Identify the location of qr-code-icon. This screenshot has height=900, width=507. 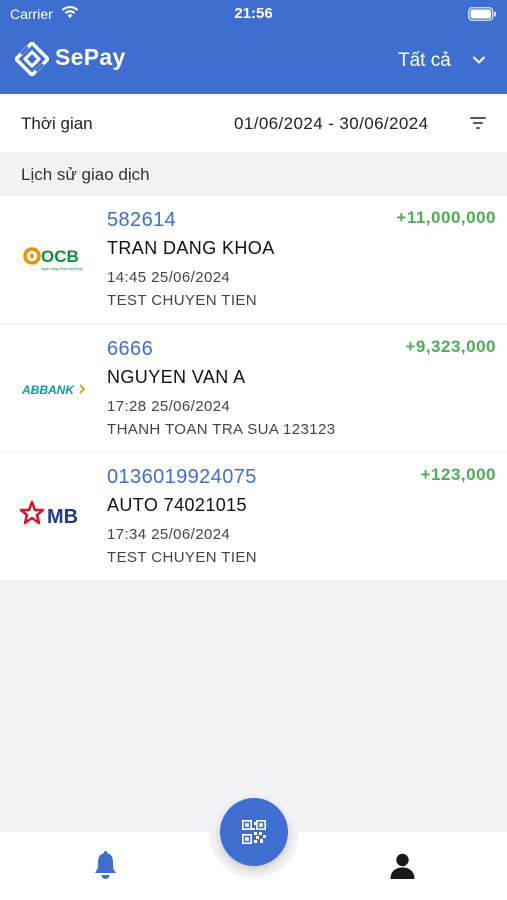
(254, 832).